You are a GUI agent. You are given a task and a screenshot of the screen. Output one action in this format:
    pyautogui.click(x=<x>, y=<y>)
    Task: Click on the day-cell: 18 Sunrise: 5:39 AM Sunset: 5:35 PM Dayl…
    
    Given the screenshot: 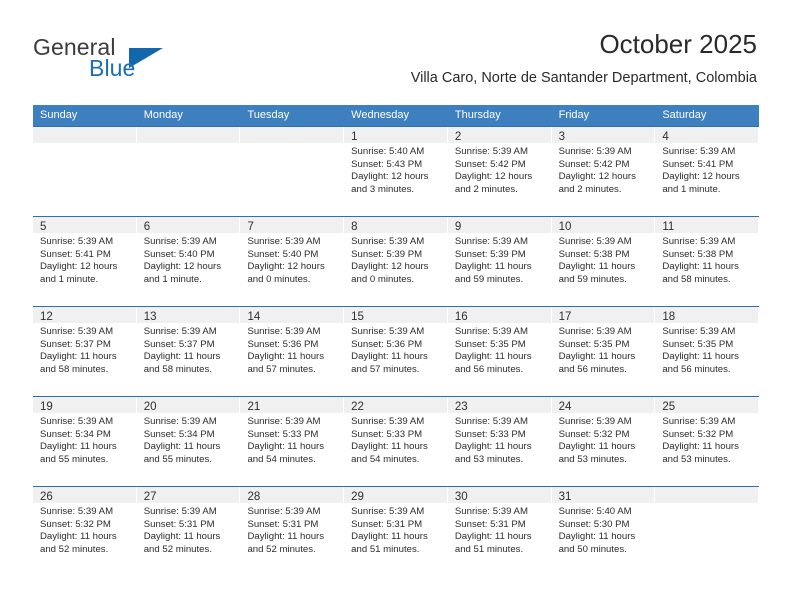 What is the action you would take?
    pyautogui.click(x=707, y=351)
    